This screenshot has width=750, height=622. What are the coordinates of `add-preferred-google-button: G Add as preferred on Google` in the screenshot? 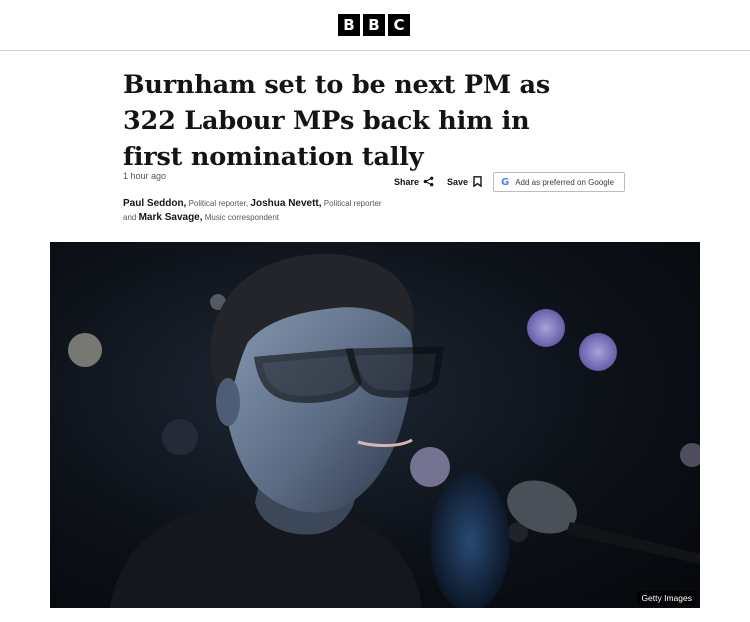 It's located at (559, 182).